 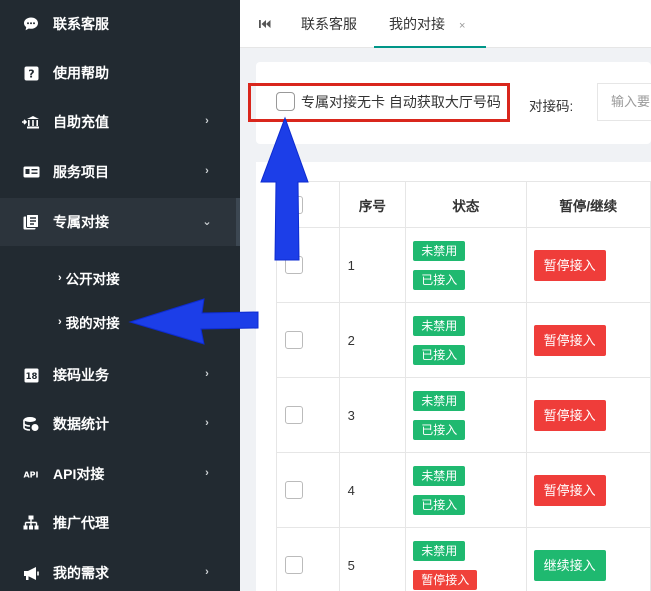 What do you see at coordinates (31, 424) in the screenshot?
I see `database-icon` at bounding box center [31, 424].